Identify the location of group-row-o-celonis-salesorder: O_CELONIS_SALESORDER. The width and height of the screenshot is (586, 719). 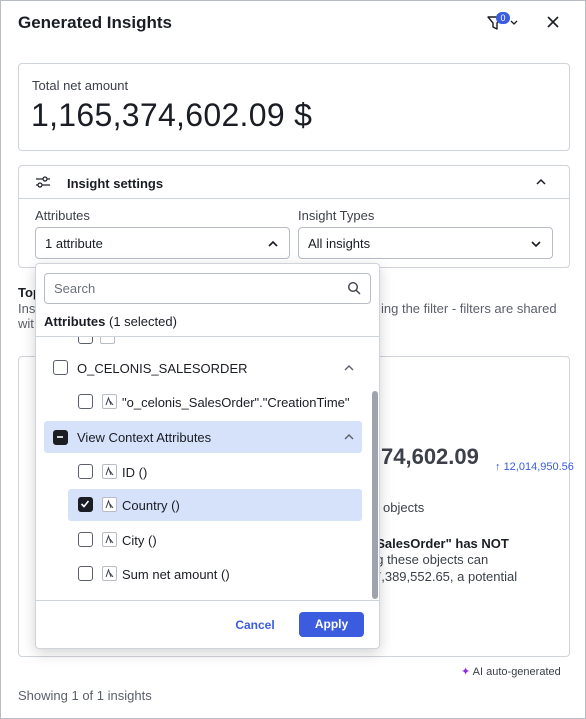
(203, 368).